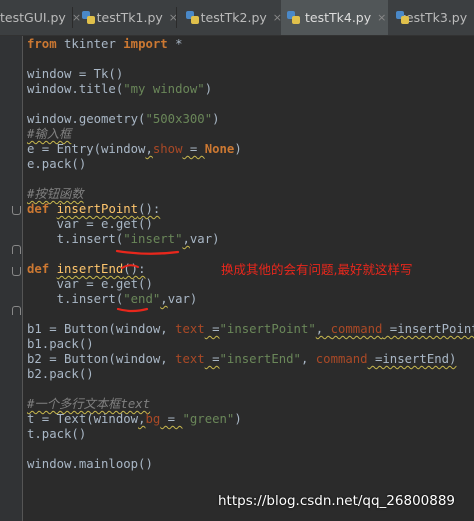  Describe the element at coordinates (60, 374) in the screenshot. I see `code-line: b2.pack()` at that location.